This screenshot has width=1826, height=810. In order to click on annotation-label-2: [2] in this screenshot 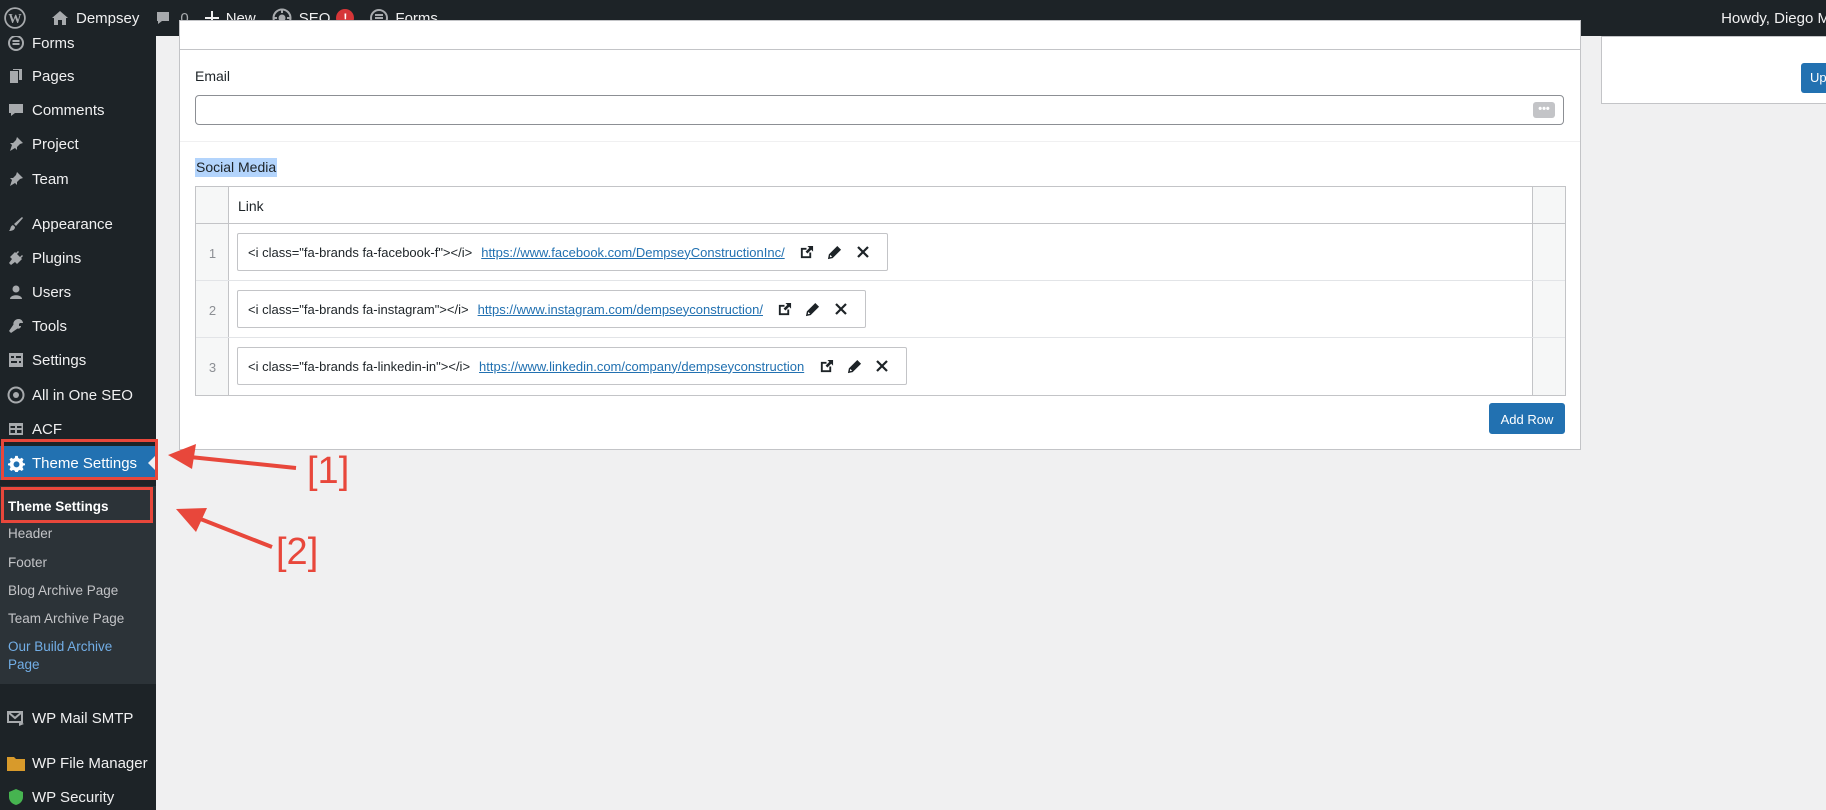, I will do `click(297, 552)`.